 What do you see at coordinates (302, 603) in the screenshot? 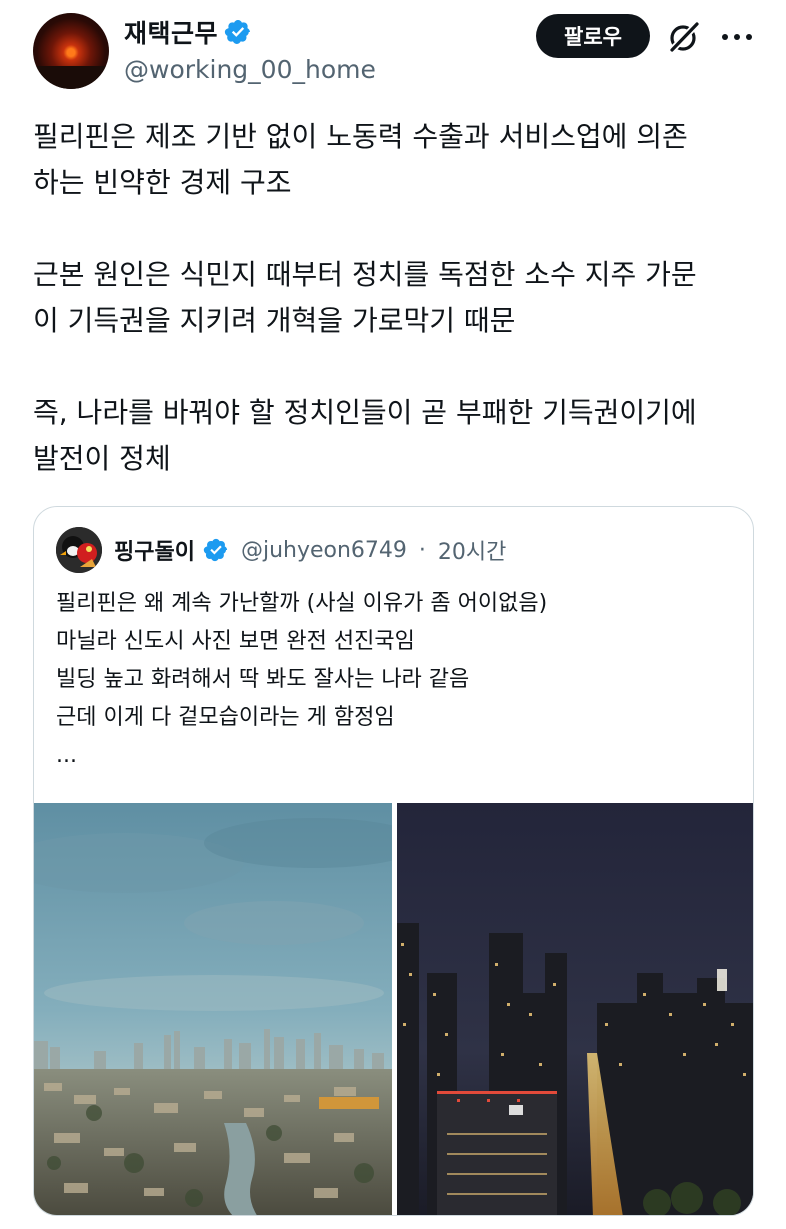
I see `quote-line: 필리핀은 왜 계속 가난할까 (사실 이유가 좀 어이없음)` at bounding box center [302, 603].